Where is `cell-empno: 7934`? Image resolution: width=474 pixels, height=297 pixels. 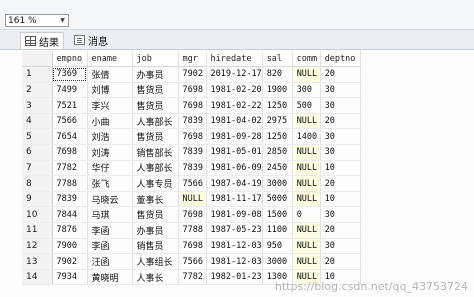
cell-empno: 7934 is located at coordinates (70, 277).